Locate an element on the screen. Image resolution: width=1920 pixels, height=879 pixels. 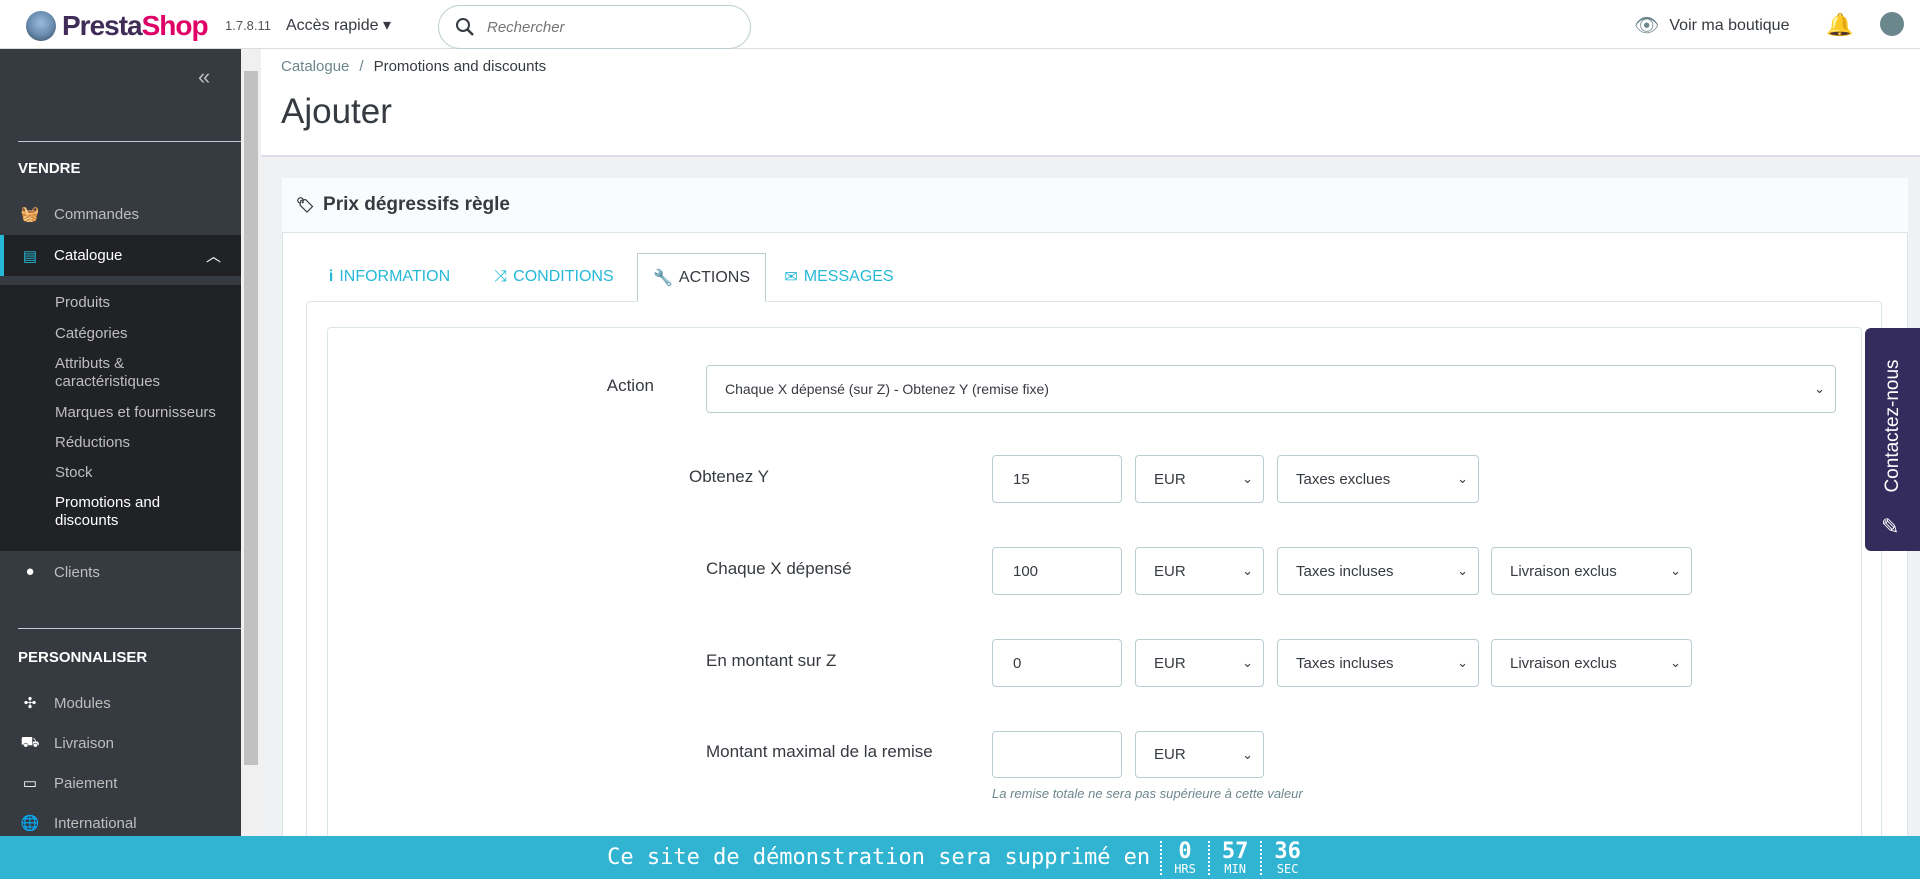
random-icon: ⤨ is located at coordinates (501, 276).